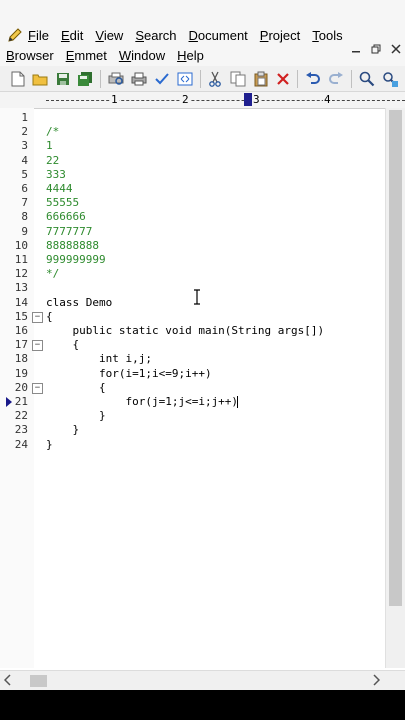 Image resolution: width=405 pixels, height=720 pixels. I want to click on line-number: 1, so click(24, 117).